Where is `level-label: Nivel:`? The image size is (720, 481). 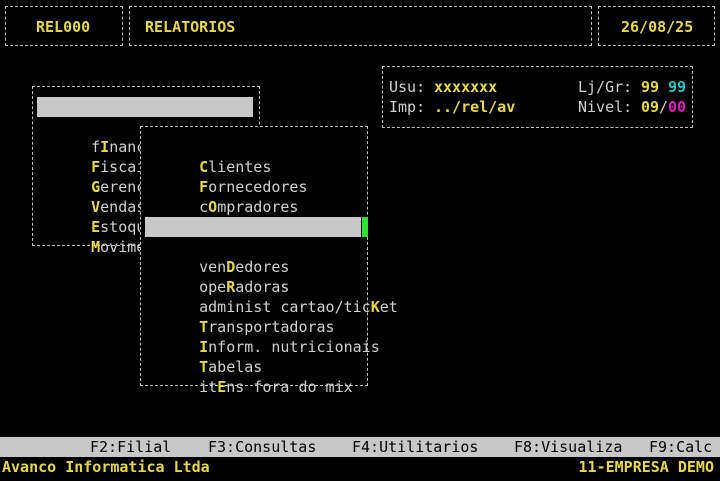 level-label: Nivel: is located at coordinates (605, 107).